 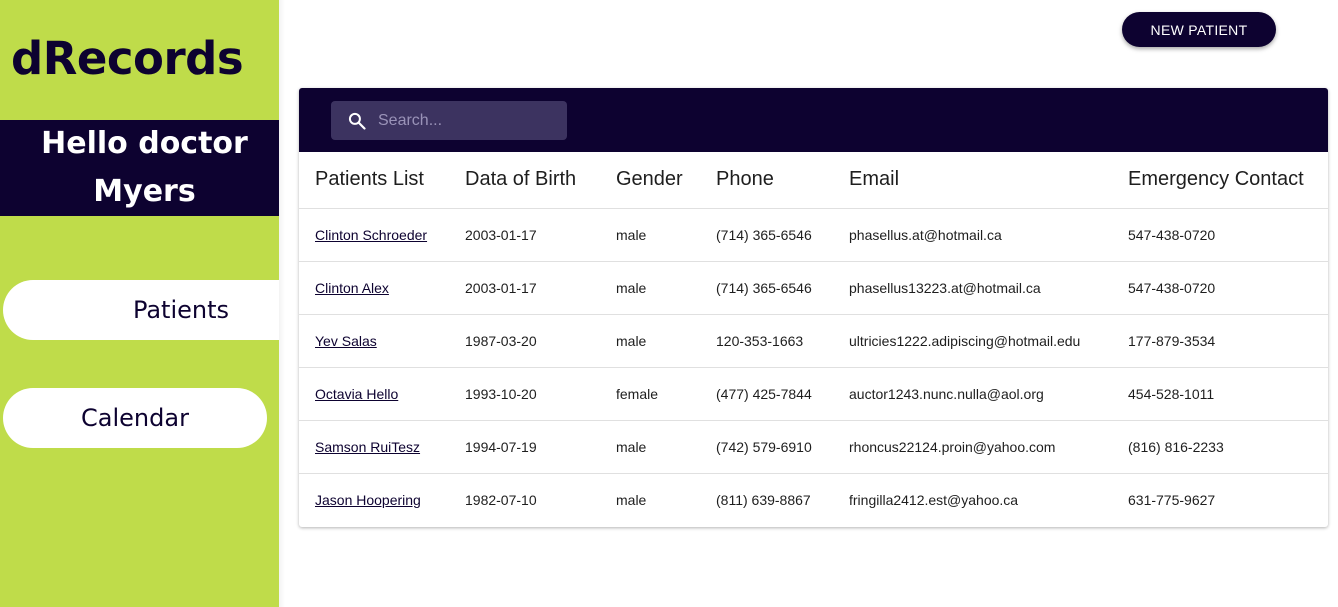 What do you see at coordinates (934, 499) in the screenshot?
I see `cell-email: fringilla2412.est@yahoo.ca` at bounding box center [934, 499].